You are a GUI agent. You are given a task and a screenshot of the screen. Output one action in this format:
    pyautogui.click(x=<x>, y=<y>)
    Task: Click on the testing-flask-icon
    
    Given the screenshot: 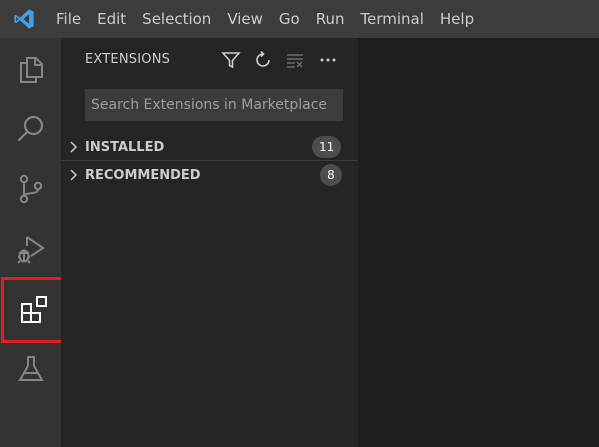 What is the action you would take?
    pyautogui.click(x=30, y=368)
    